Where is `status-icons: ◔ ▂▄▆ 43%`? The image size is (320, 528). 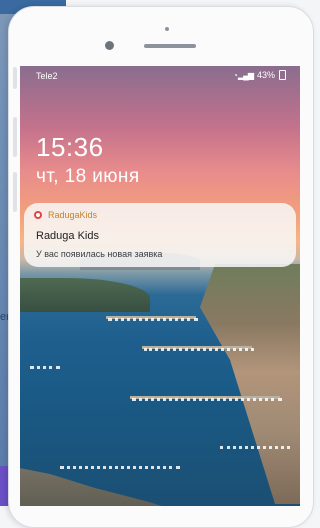 status-icons: ◔ ▂▄▆ 43% is located at coordinates (259, 75).